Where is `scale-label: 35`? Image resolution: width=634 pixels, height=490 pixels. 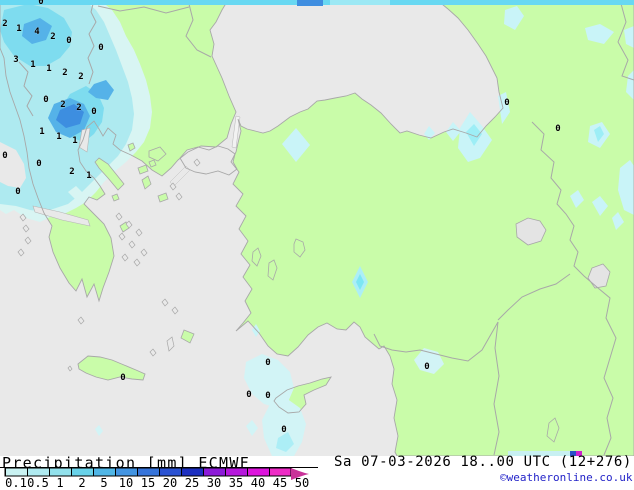
scale-label: 35 is located at coordinates (236, 483).